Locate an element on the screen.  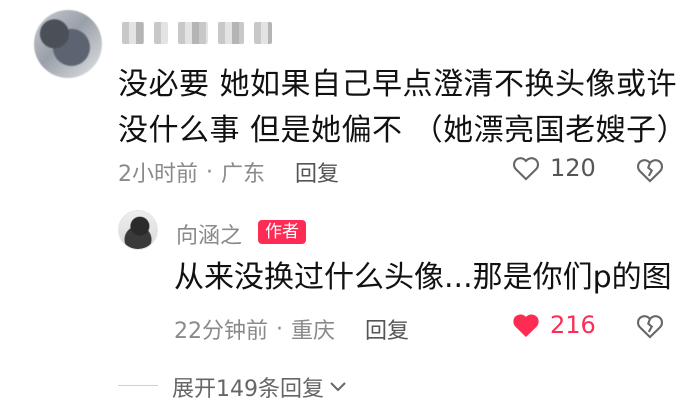
expand-divider-line is located at coordinates (138, 385).